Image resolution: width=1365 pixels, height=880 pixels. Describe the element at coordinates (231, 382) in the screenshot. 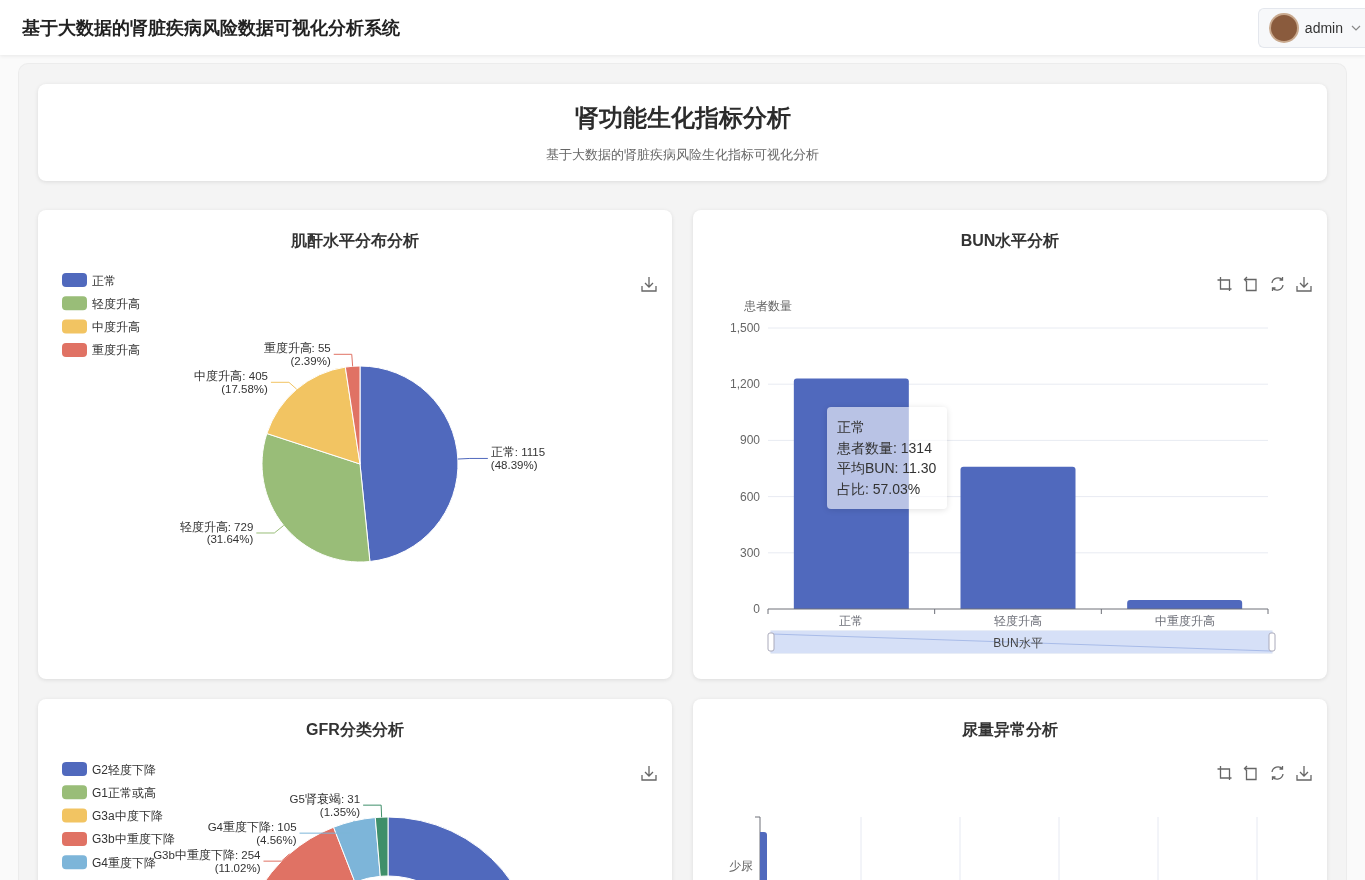

I see `data-label: 中度升高: 405 (17.58%)` at that location.